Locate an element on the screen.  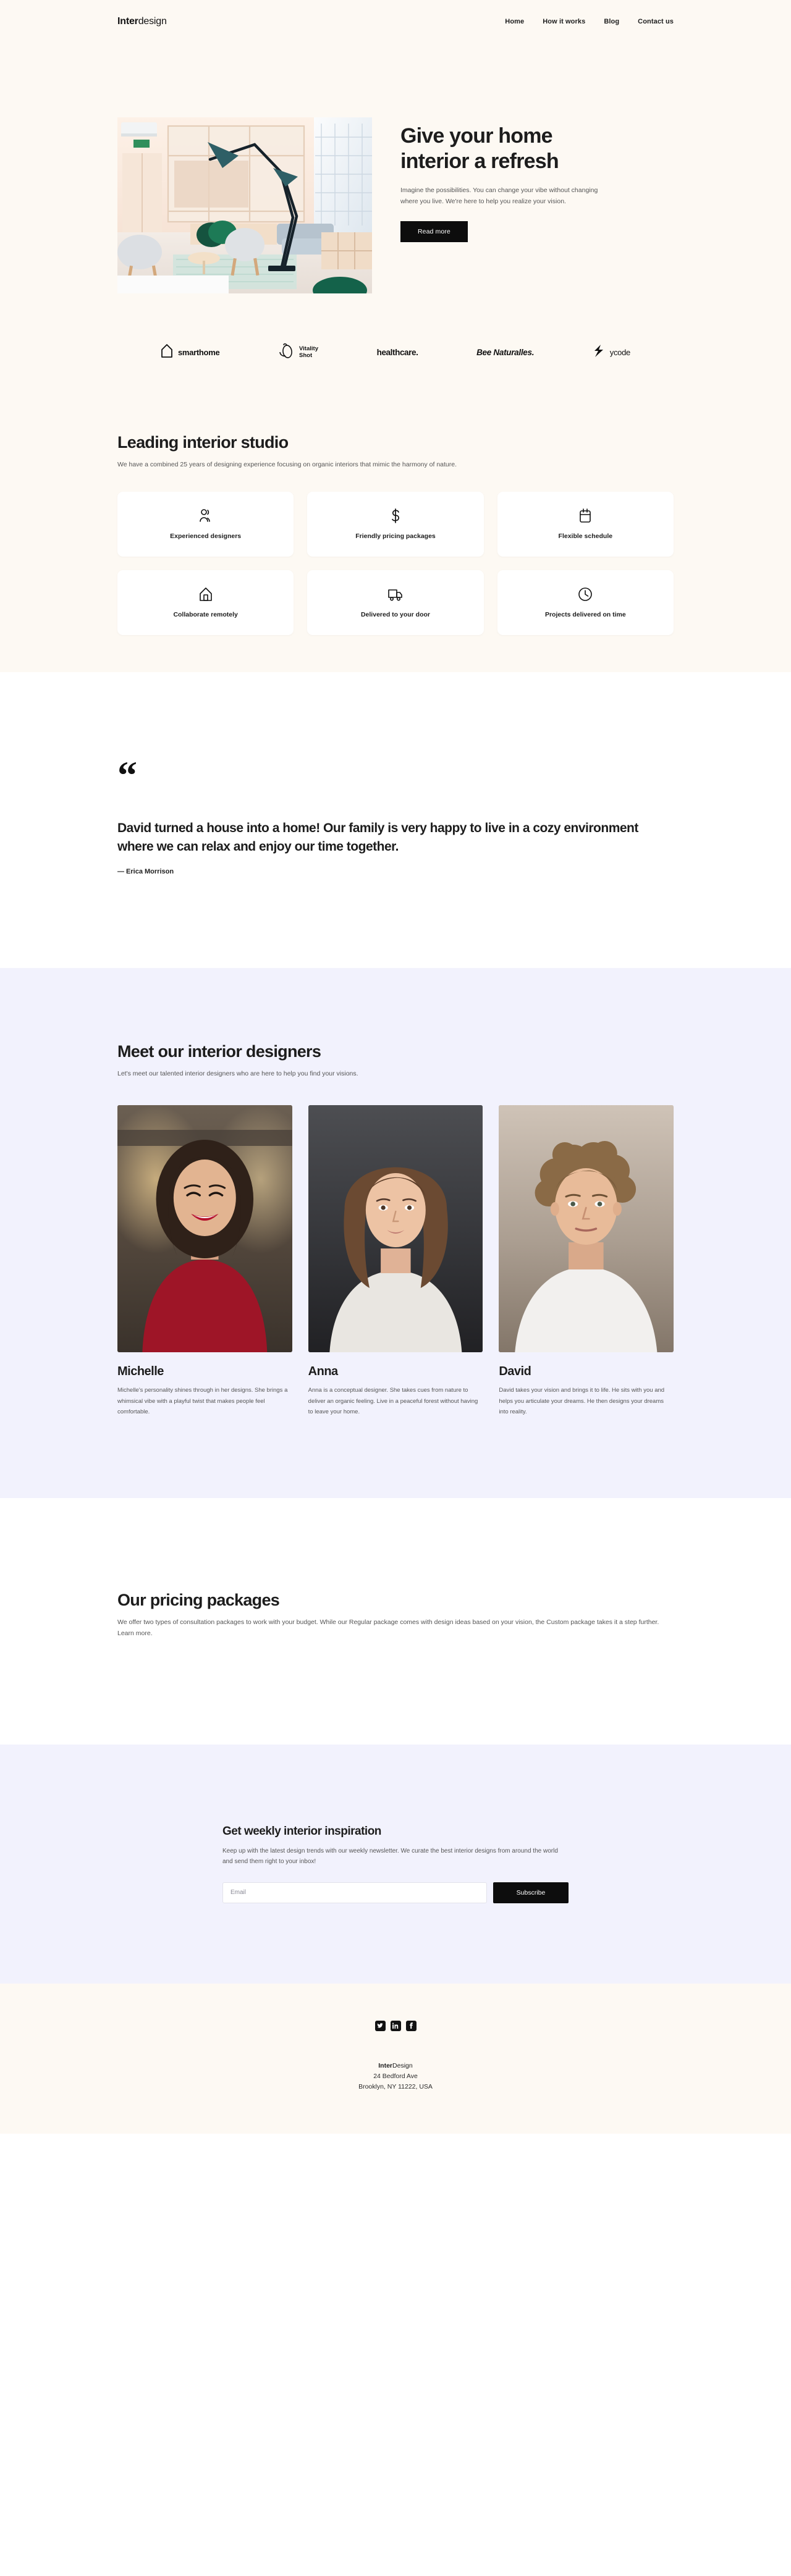
linkedin-icon is located at coordinates (395, 2025).